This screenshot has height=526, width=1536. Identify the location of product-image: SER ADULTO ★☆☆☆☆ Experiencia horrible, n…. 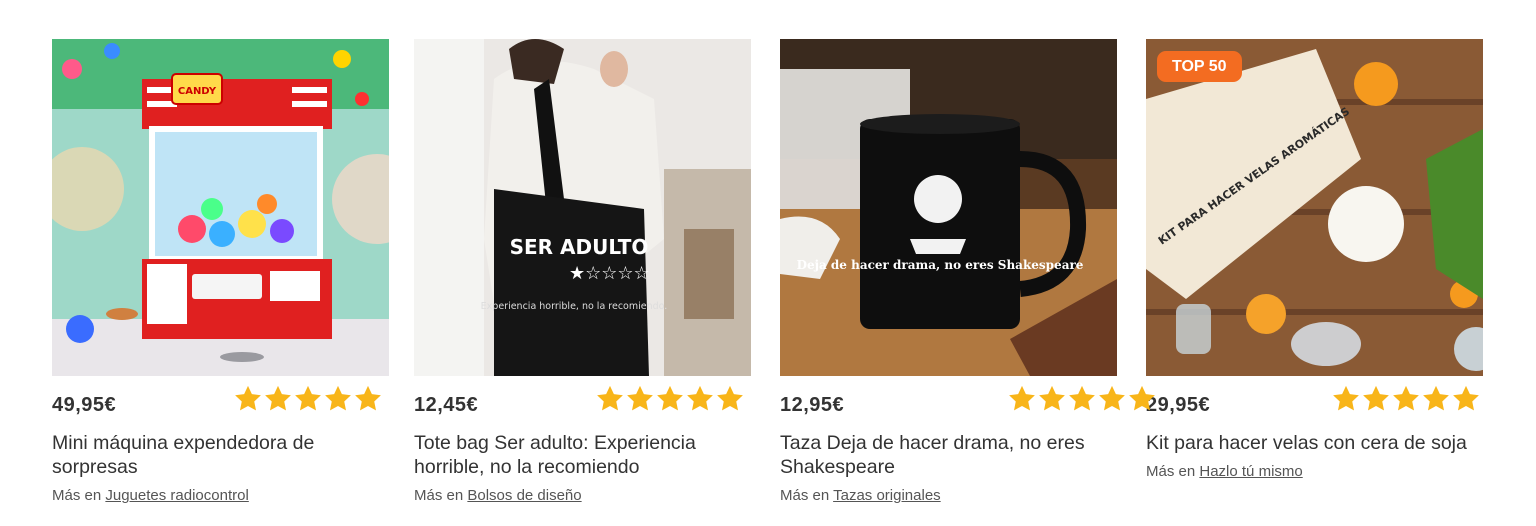
(582, 207).